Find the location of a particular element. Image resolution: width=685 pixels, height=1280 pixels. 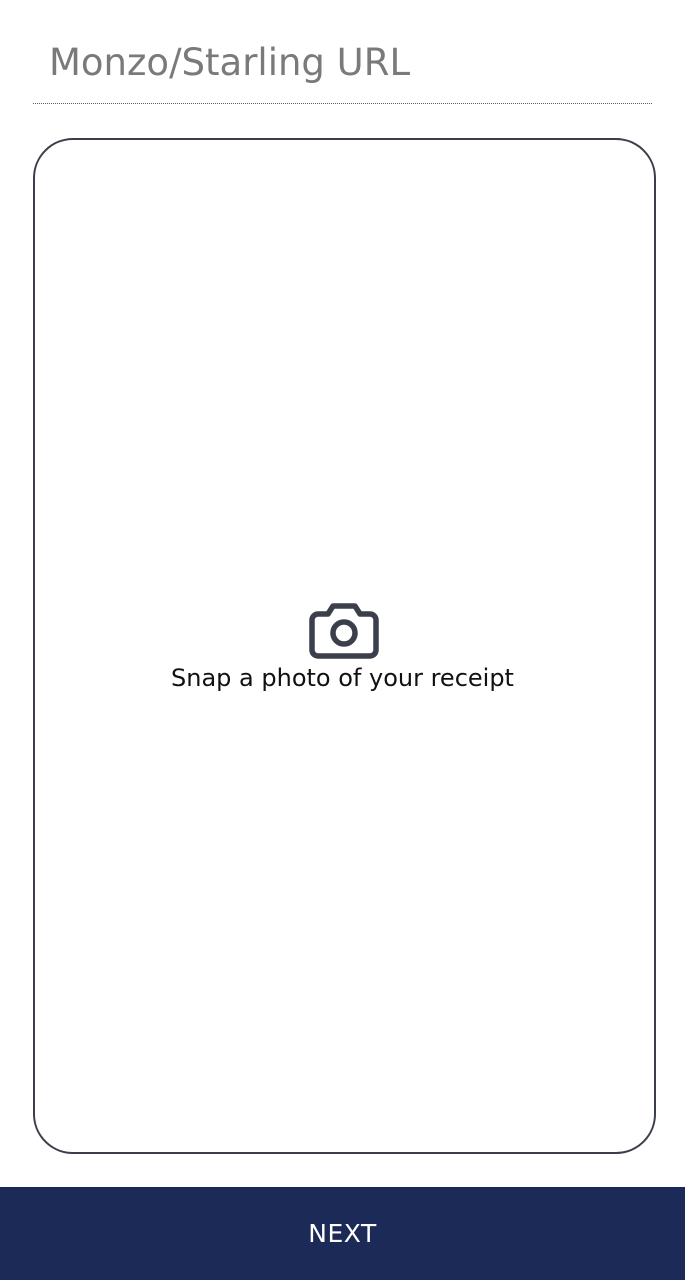

snap-photo-label: Snap a photo of your receipt is located at coordinates (342, 678).